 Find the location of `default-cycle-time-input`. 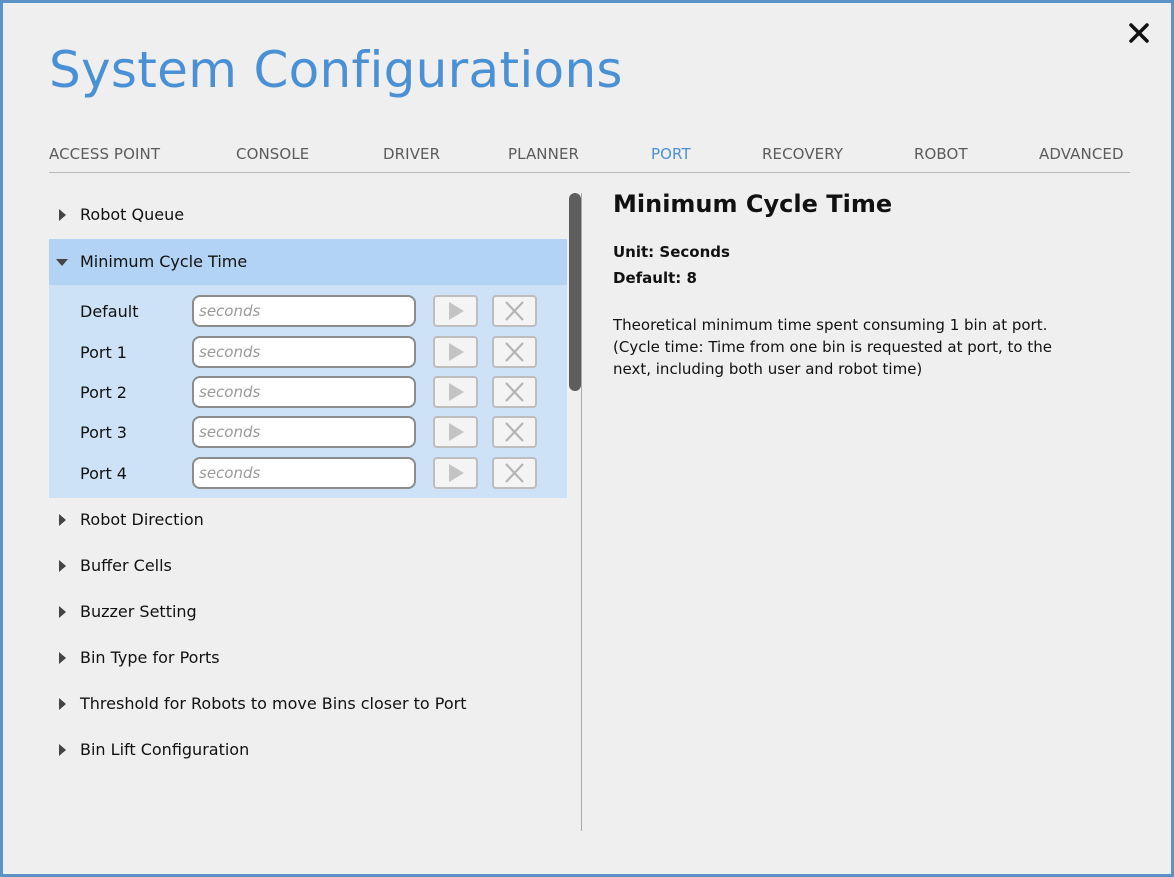

default-cycle-time-input is located at coordinates (304, 311).